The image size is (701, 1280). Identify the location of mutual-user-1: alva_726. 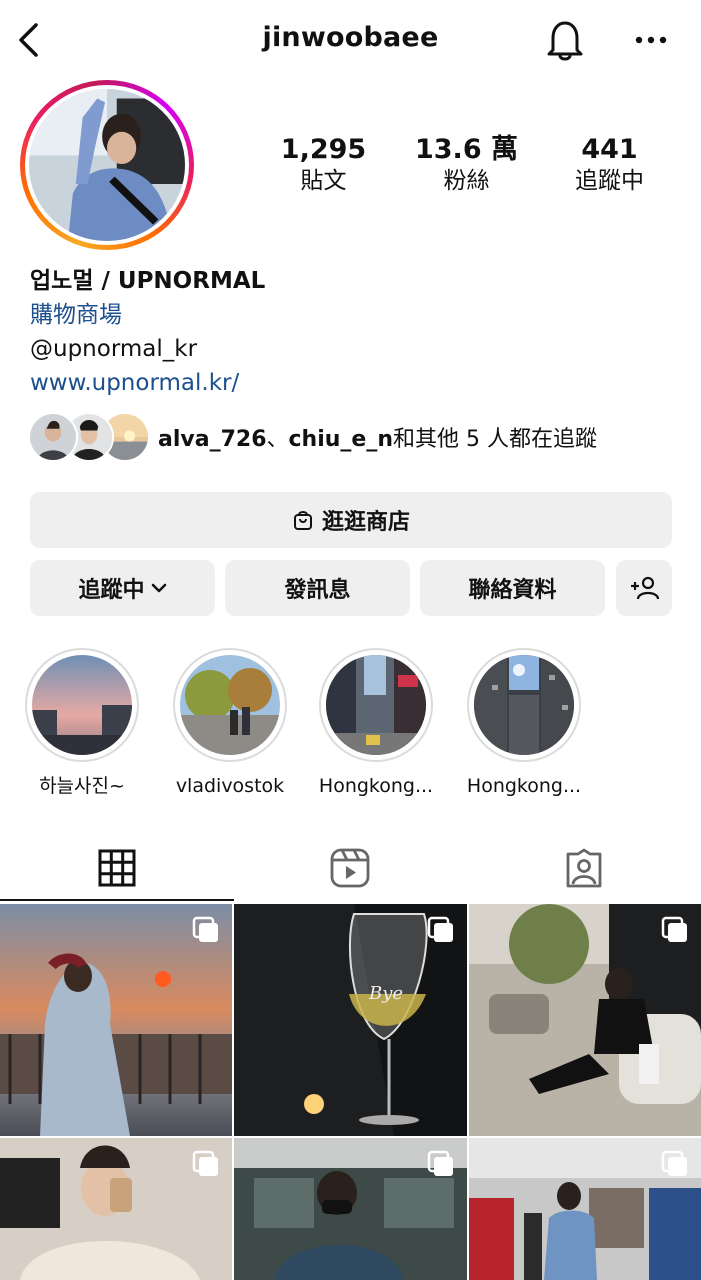
(212, 439).